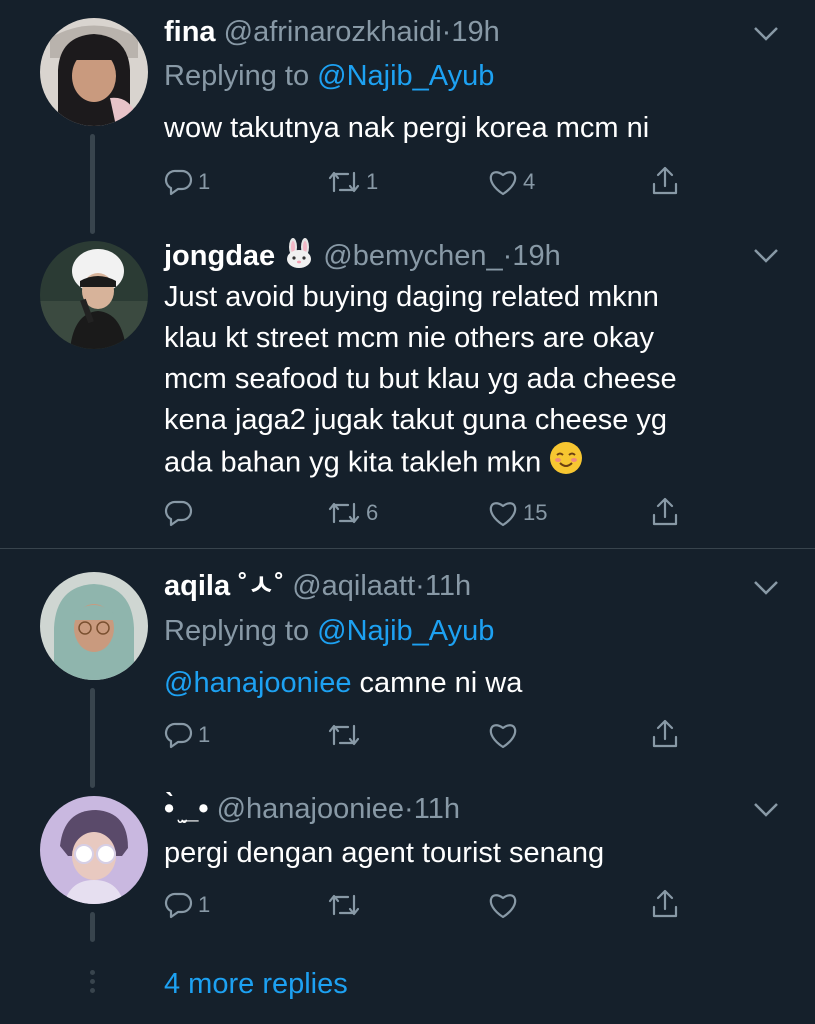 The height and width of the screenshot is (1024, 815). Describe the element at coordinates (299, 257) in the screenshot. I see `rabbit-face-emoji` at that location.